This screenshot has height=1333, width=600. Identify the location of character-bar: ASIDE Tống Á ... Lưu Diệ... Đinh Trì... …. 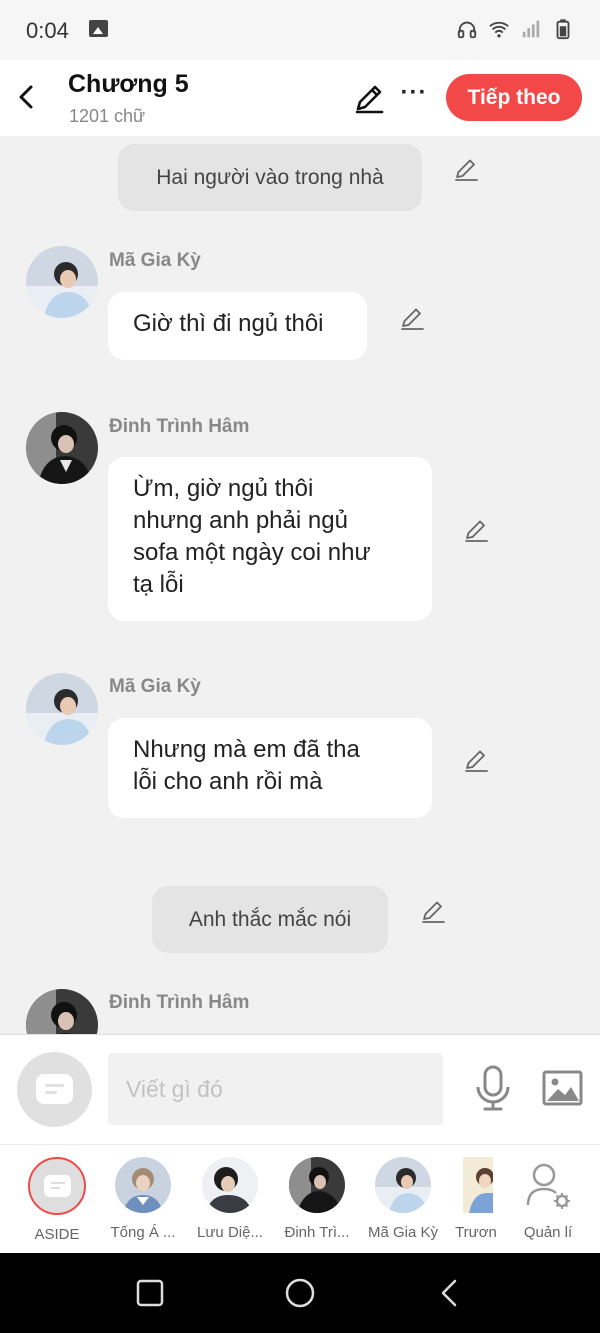
(300, 1198).